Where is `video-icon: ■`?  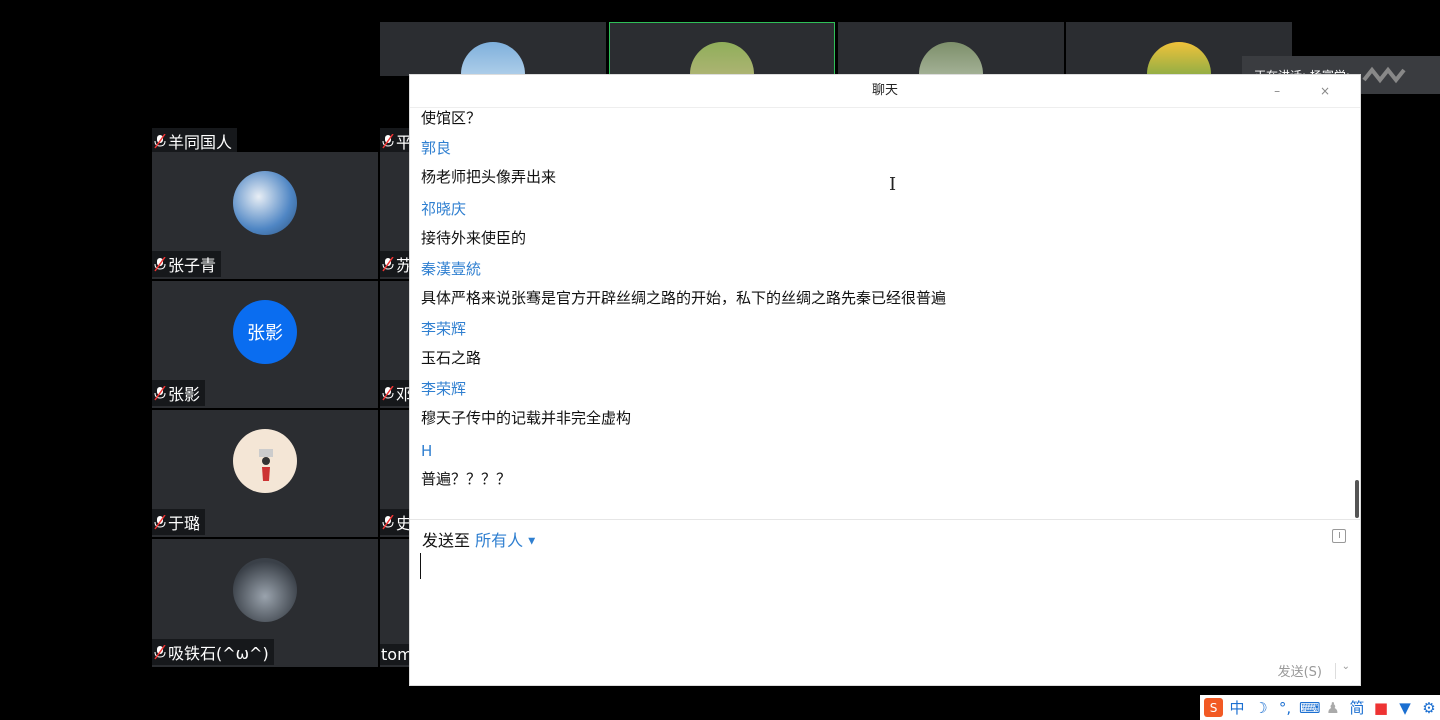
video-icon: ■ is located at coordinates (1381, 708).